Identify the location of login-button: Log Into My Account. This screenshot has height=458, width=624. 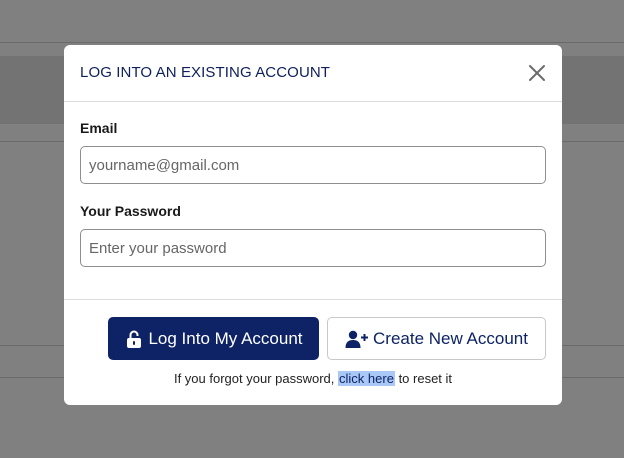
(213, 338).